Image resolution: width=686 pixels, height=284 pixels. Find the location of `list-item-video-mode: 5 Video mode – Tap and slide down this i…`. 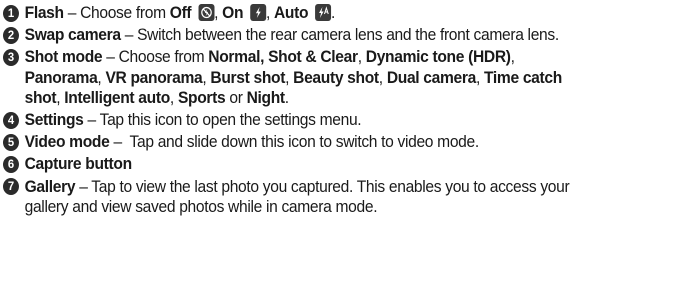

list-item-video-mode: 5 Video mode – Tap and slide down this i… is located at coordinates (341, 142).